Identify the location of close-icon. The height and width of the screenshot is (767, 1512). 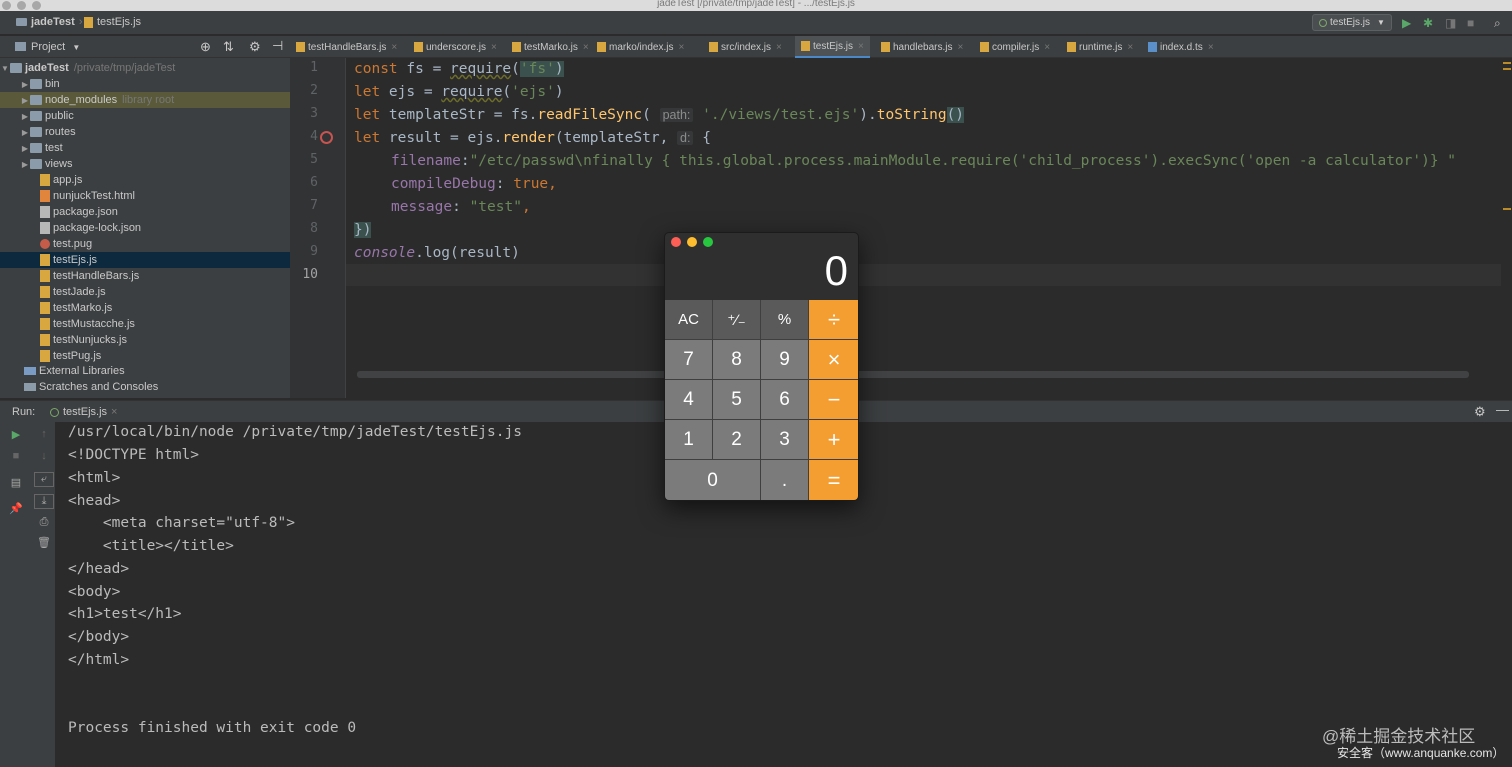
(676, 242).